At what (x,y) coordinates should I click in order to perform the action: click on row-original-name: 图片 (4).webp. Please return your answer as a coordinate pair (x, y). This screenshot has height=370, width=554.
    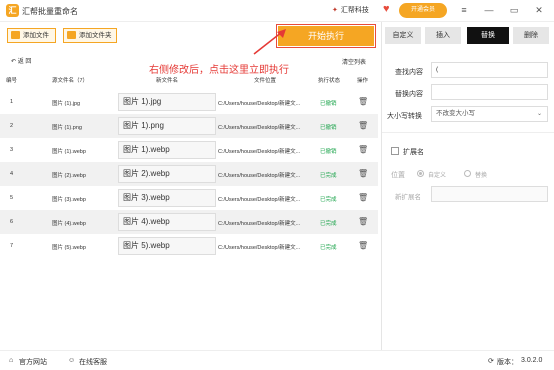
    Looking at the image, I should click on (69, 224).